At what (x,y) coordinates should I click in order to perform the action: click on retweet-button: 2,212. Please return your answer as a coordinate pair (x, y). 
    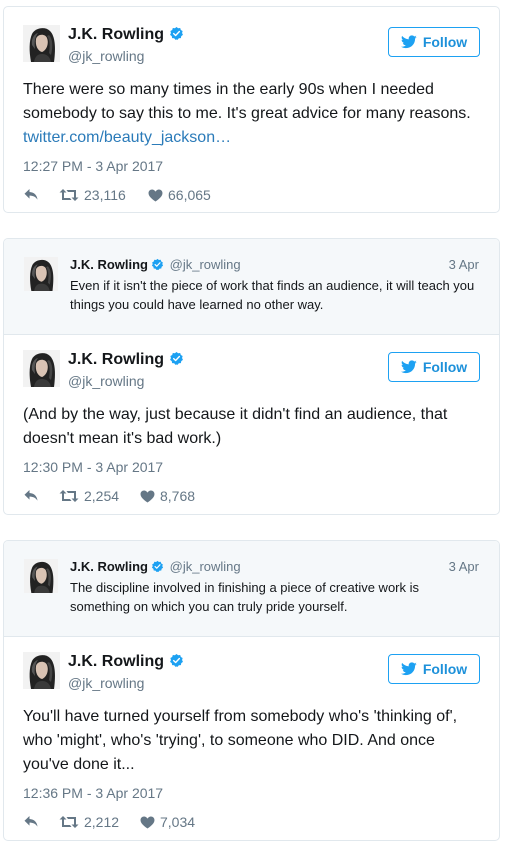
    Looking at the image, I should click on (89, 822).